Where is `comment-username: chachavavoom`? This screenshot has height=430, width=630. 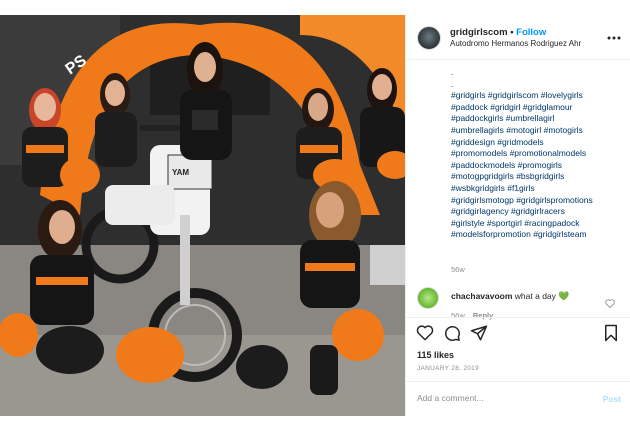
comment-username: chachavavoom is located at coordinates (481, 296).